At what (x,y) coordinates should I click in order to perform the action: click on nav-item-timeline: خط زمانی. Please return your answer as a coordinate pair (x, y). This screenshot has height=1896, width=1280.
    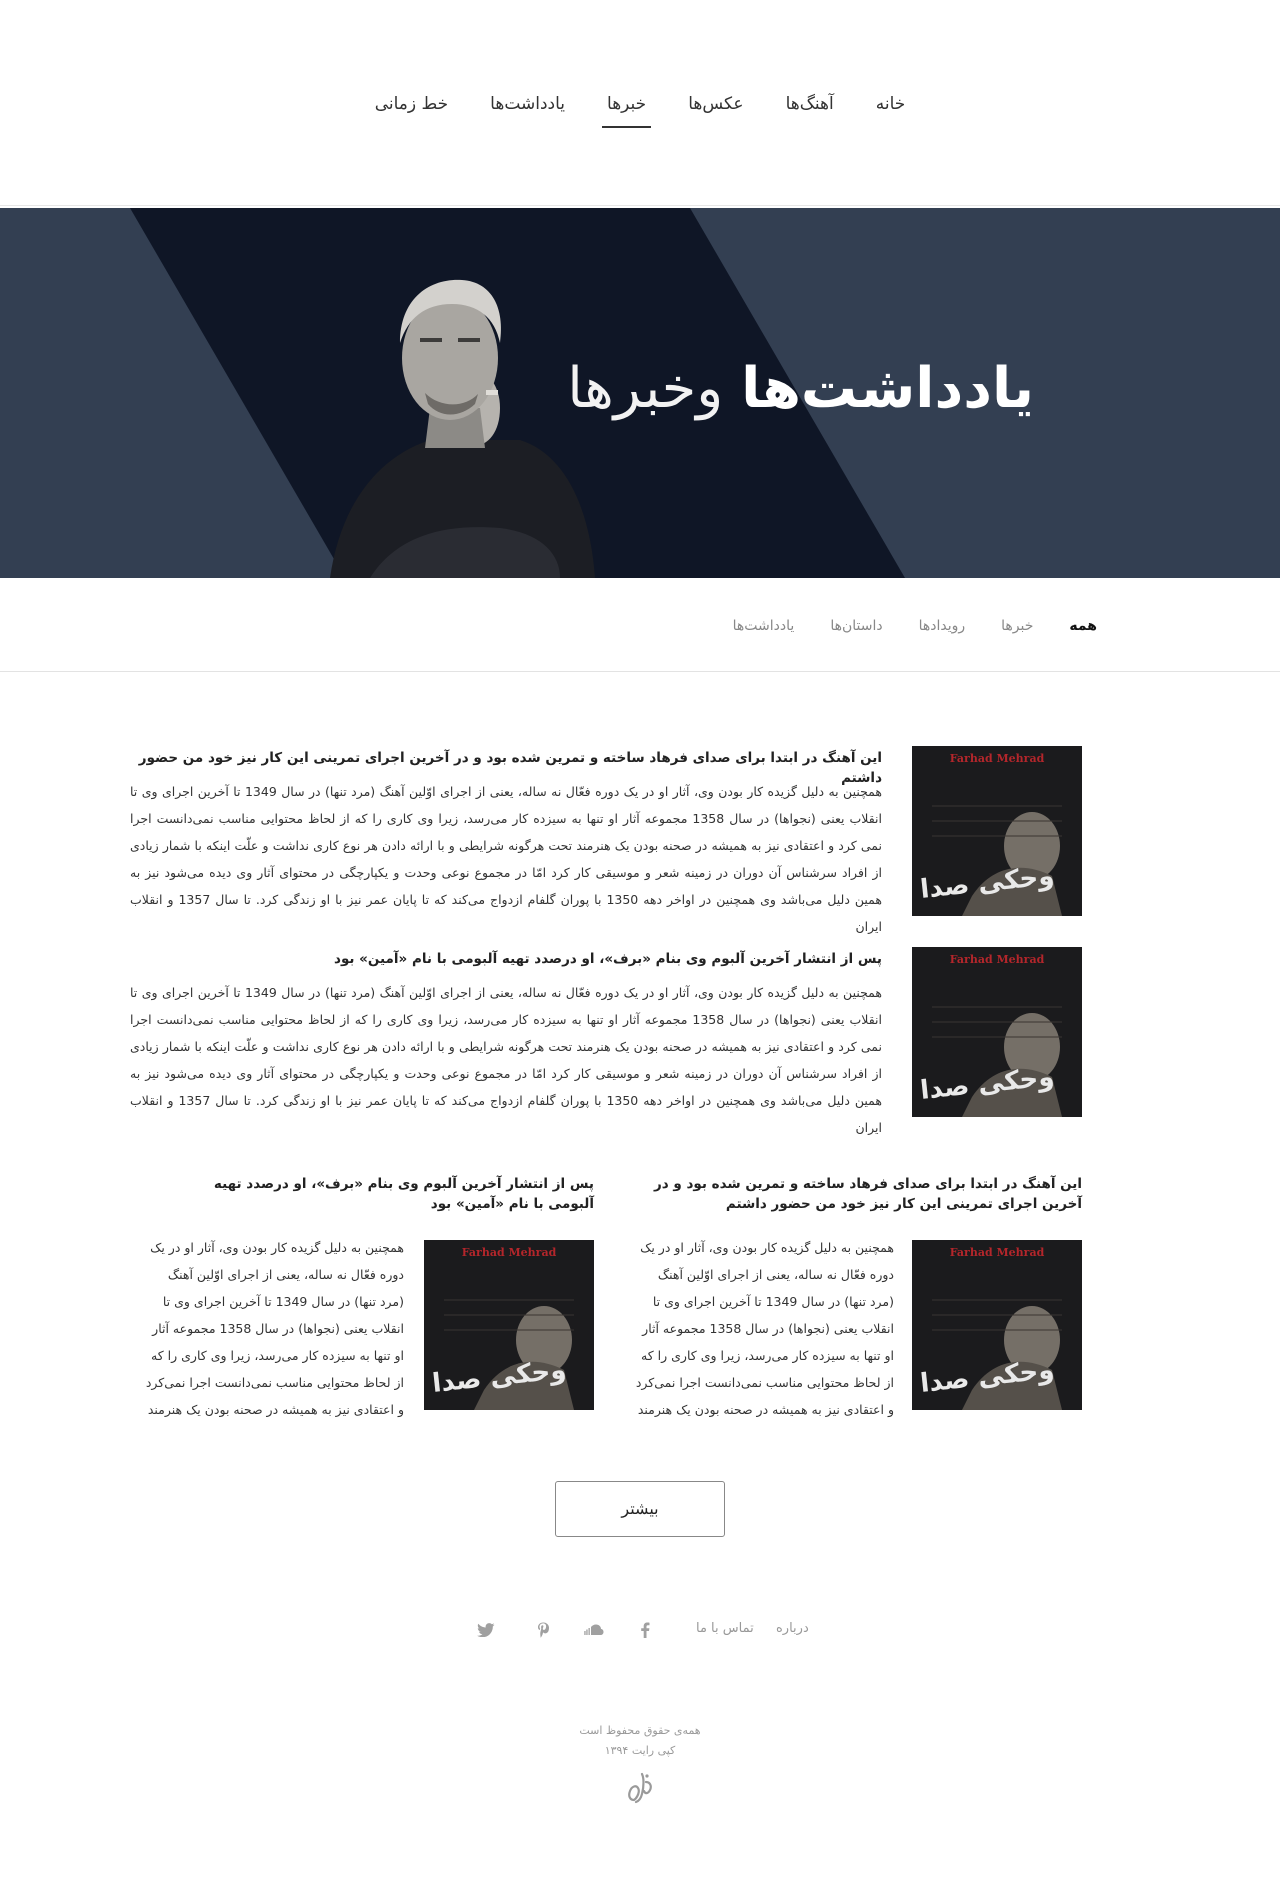
    Looking at the image, I should click on (411, 109).